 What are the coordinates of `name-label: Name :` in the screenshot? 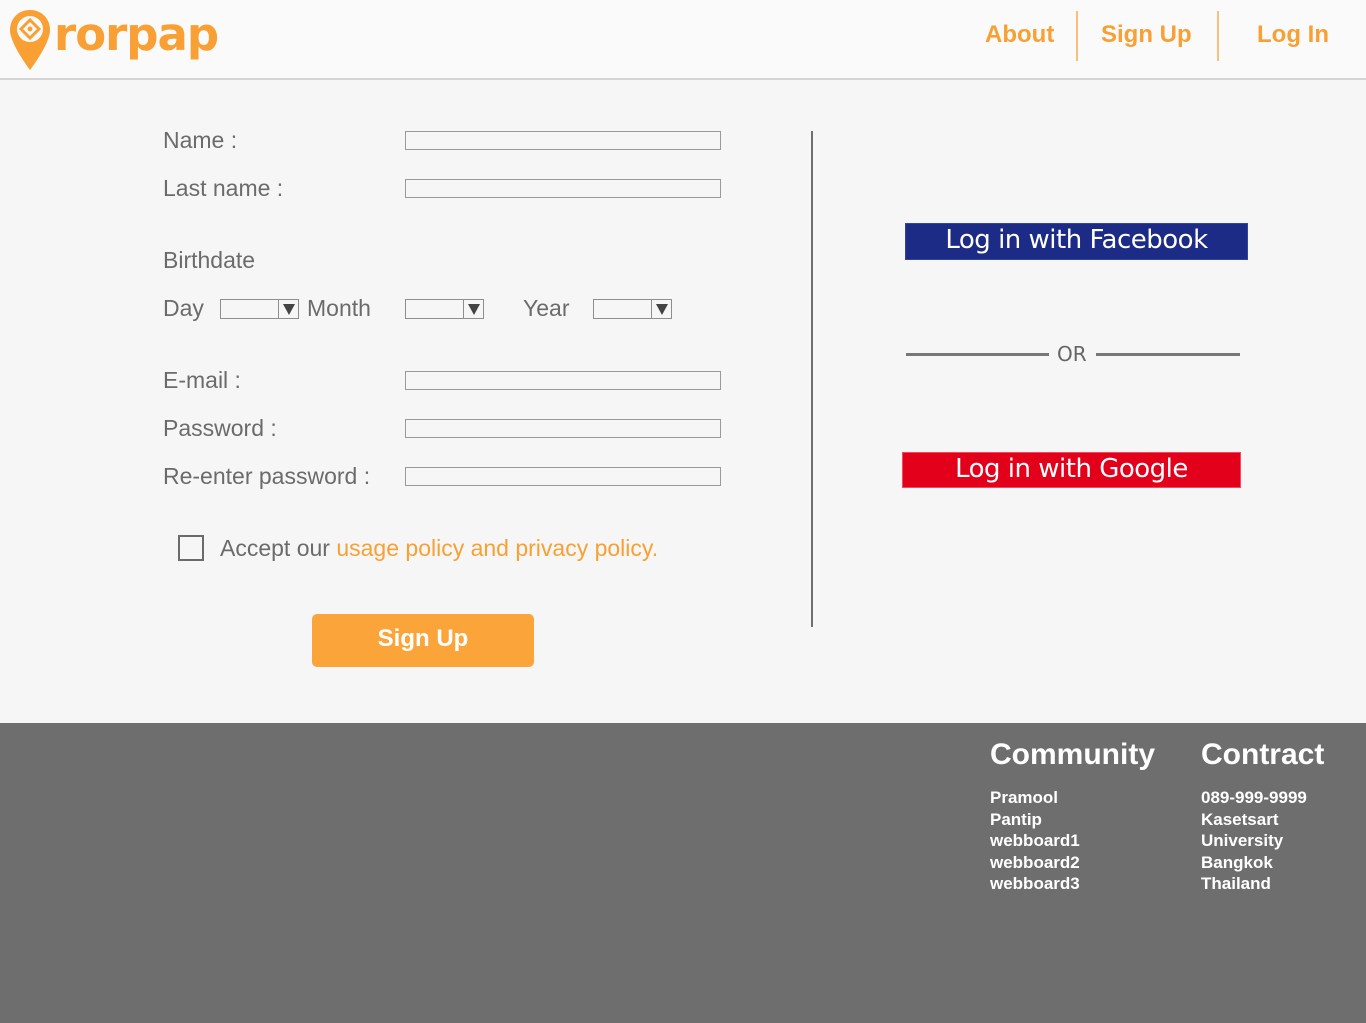 It's located at (200, 140).